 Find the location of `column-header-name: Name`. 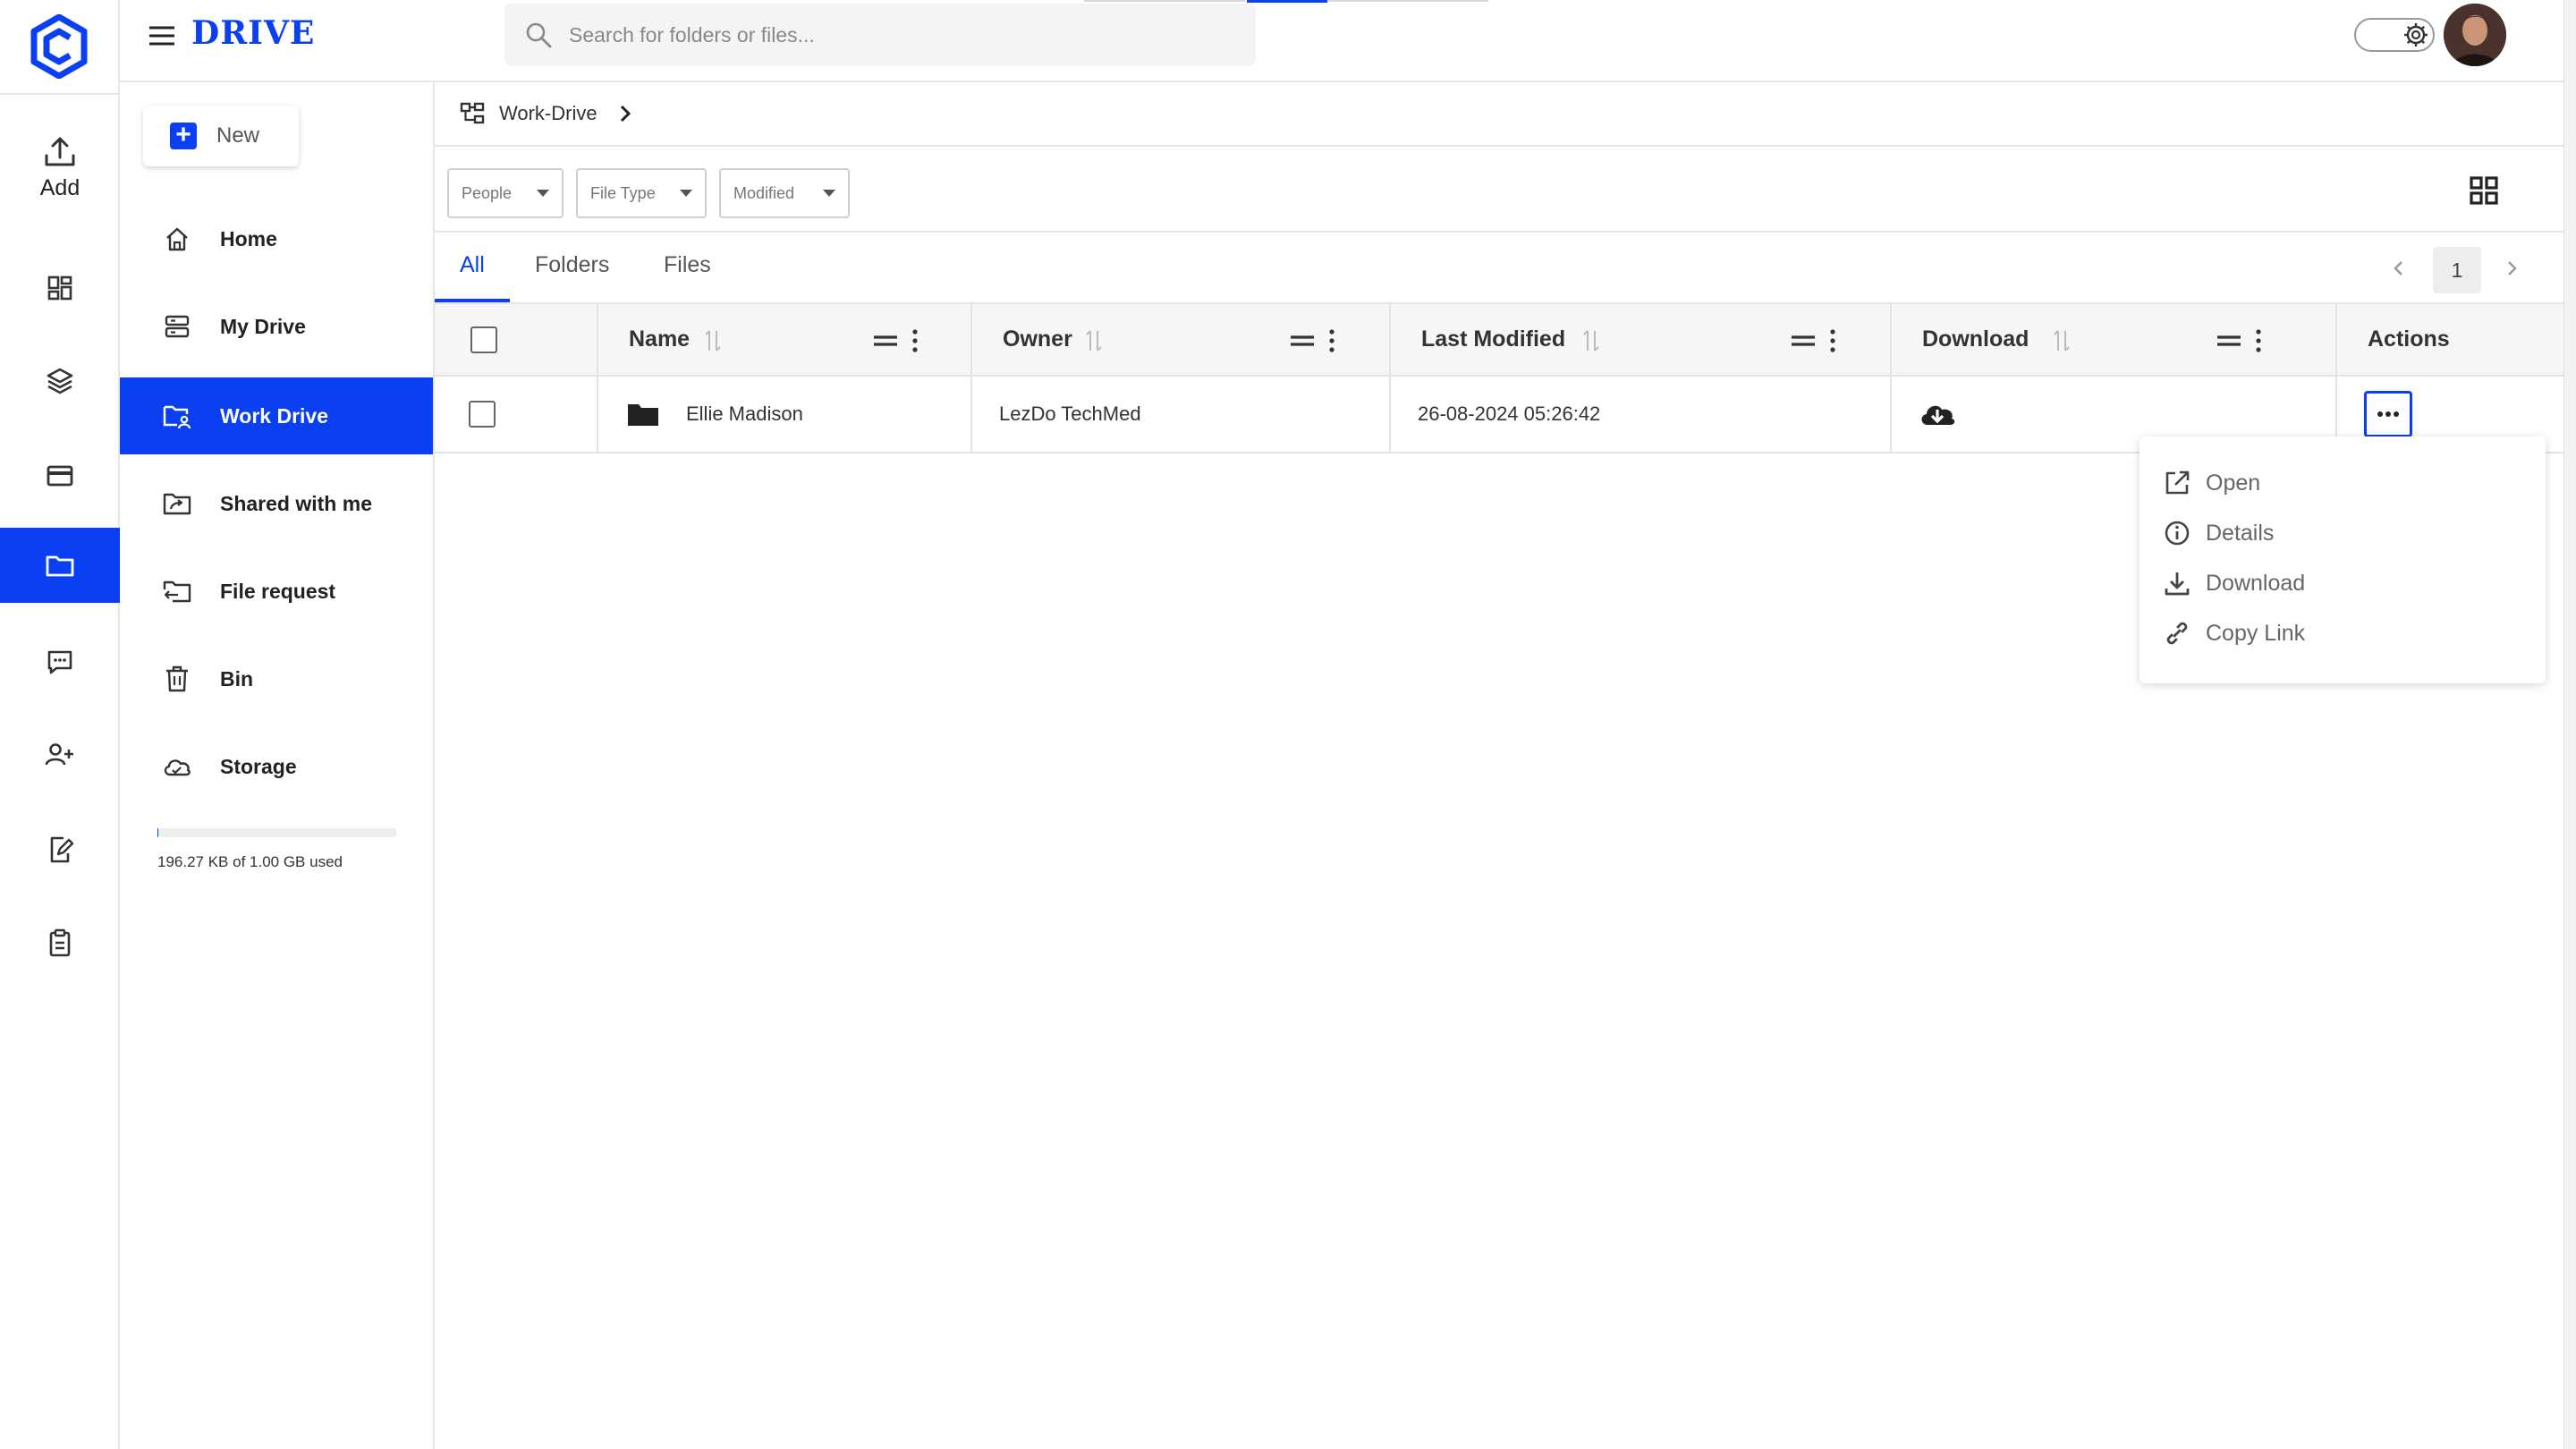

column-header-name: Name is located at coordinates (784, 340).